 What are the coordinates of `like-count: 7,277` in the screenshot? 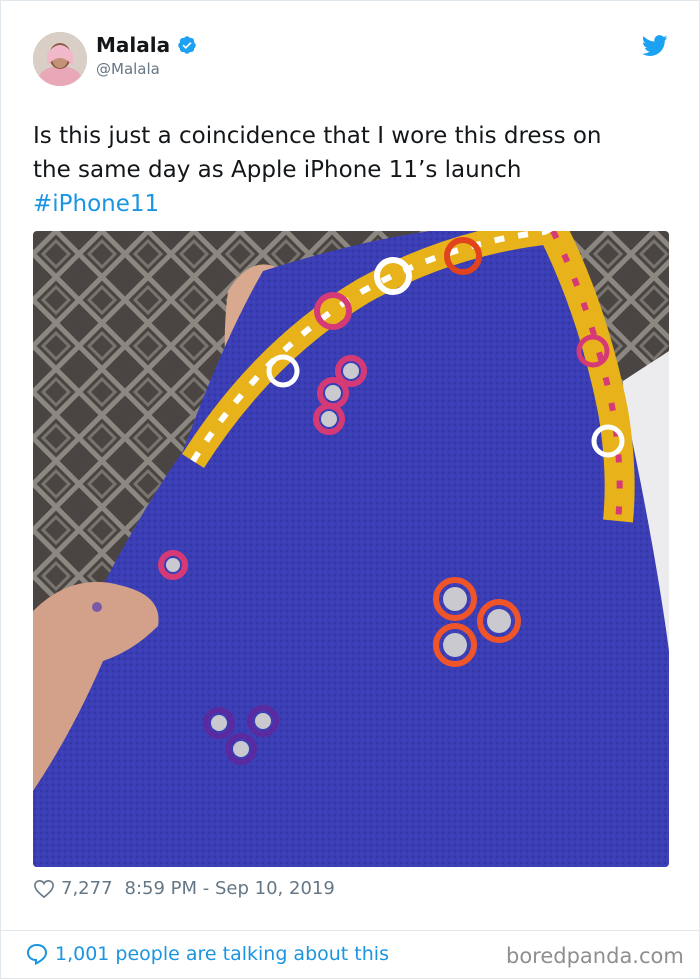 It's located at (87, 888).